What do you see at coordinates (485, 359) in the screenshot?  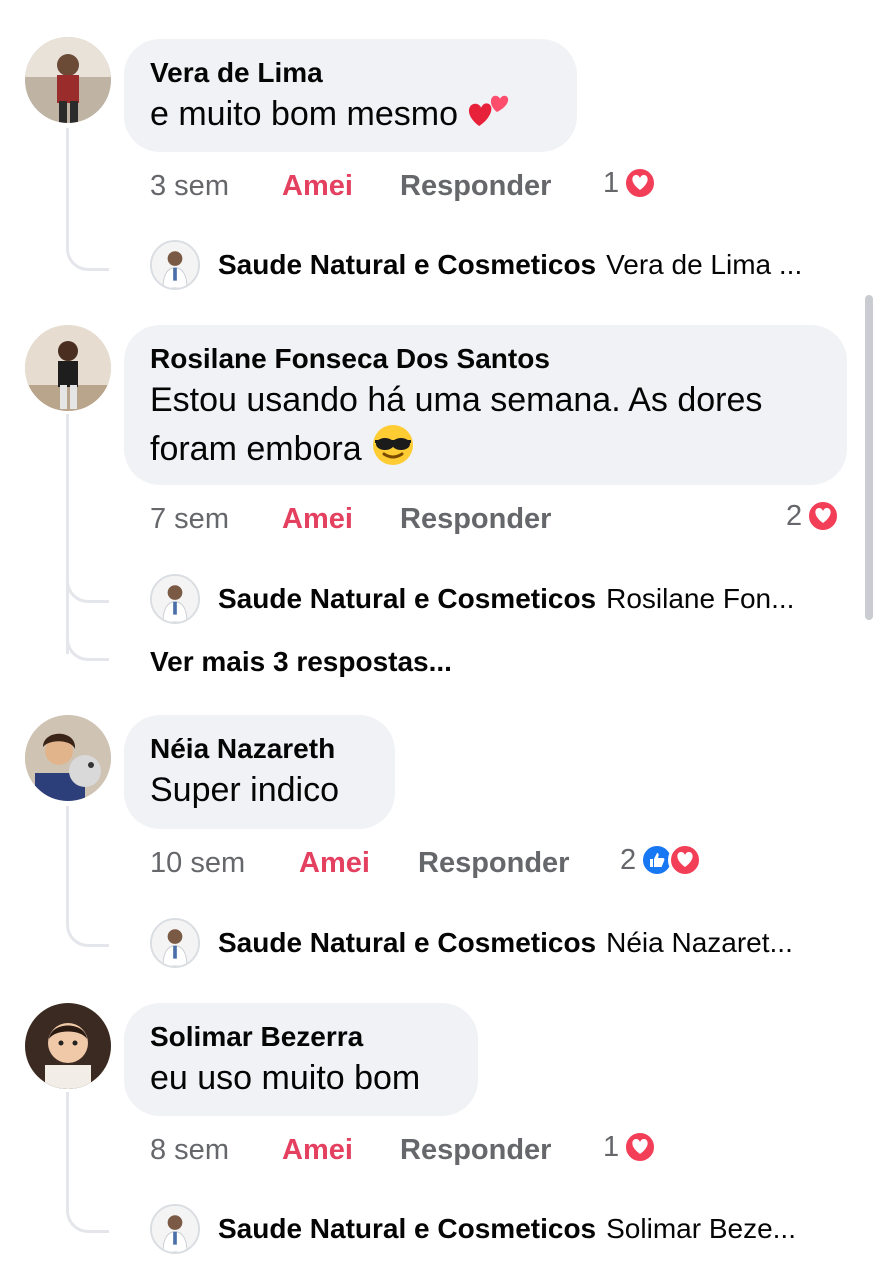 I see `comment-author: Rosilane Fonseca Dos Santos` at bounding box center [485, 359].